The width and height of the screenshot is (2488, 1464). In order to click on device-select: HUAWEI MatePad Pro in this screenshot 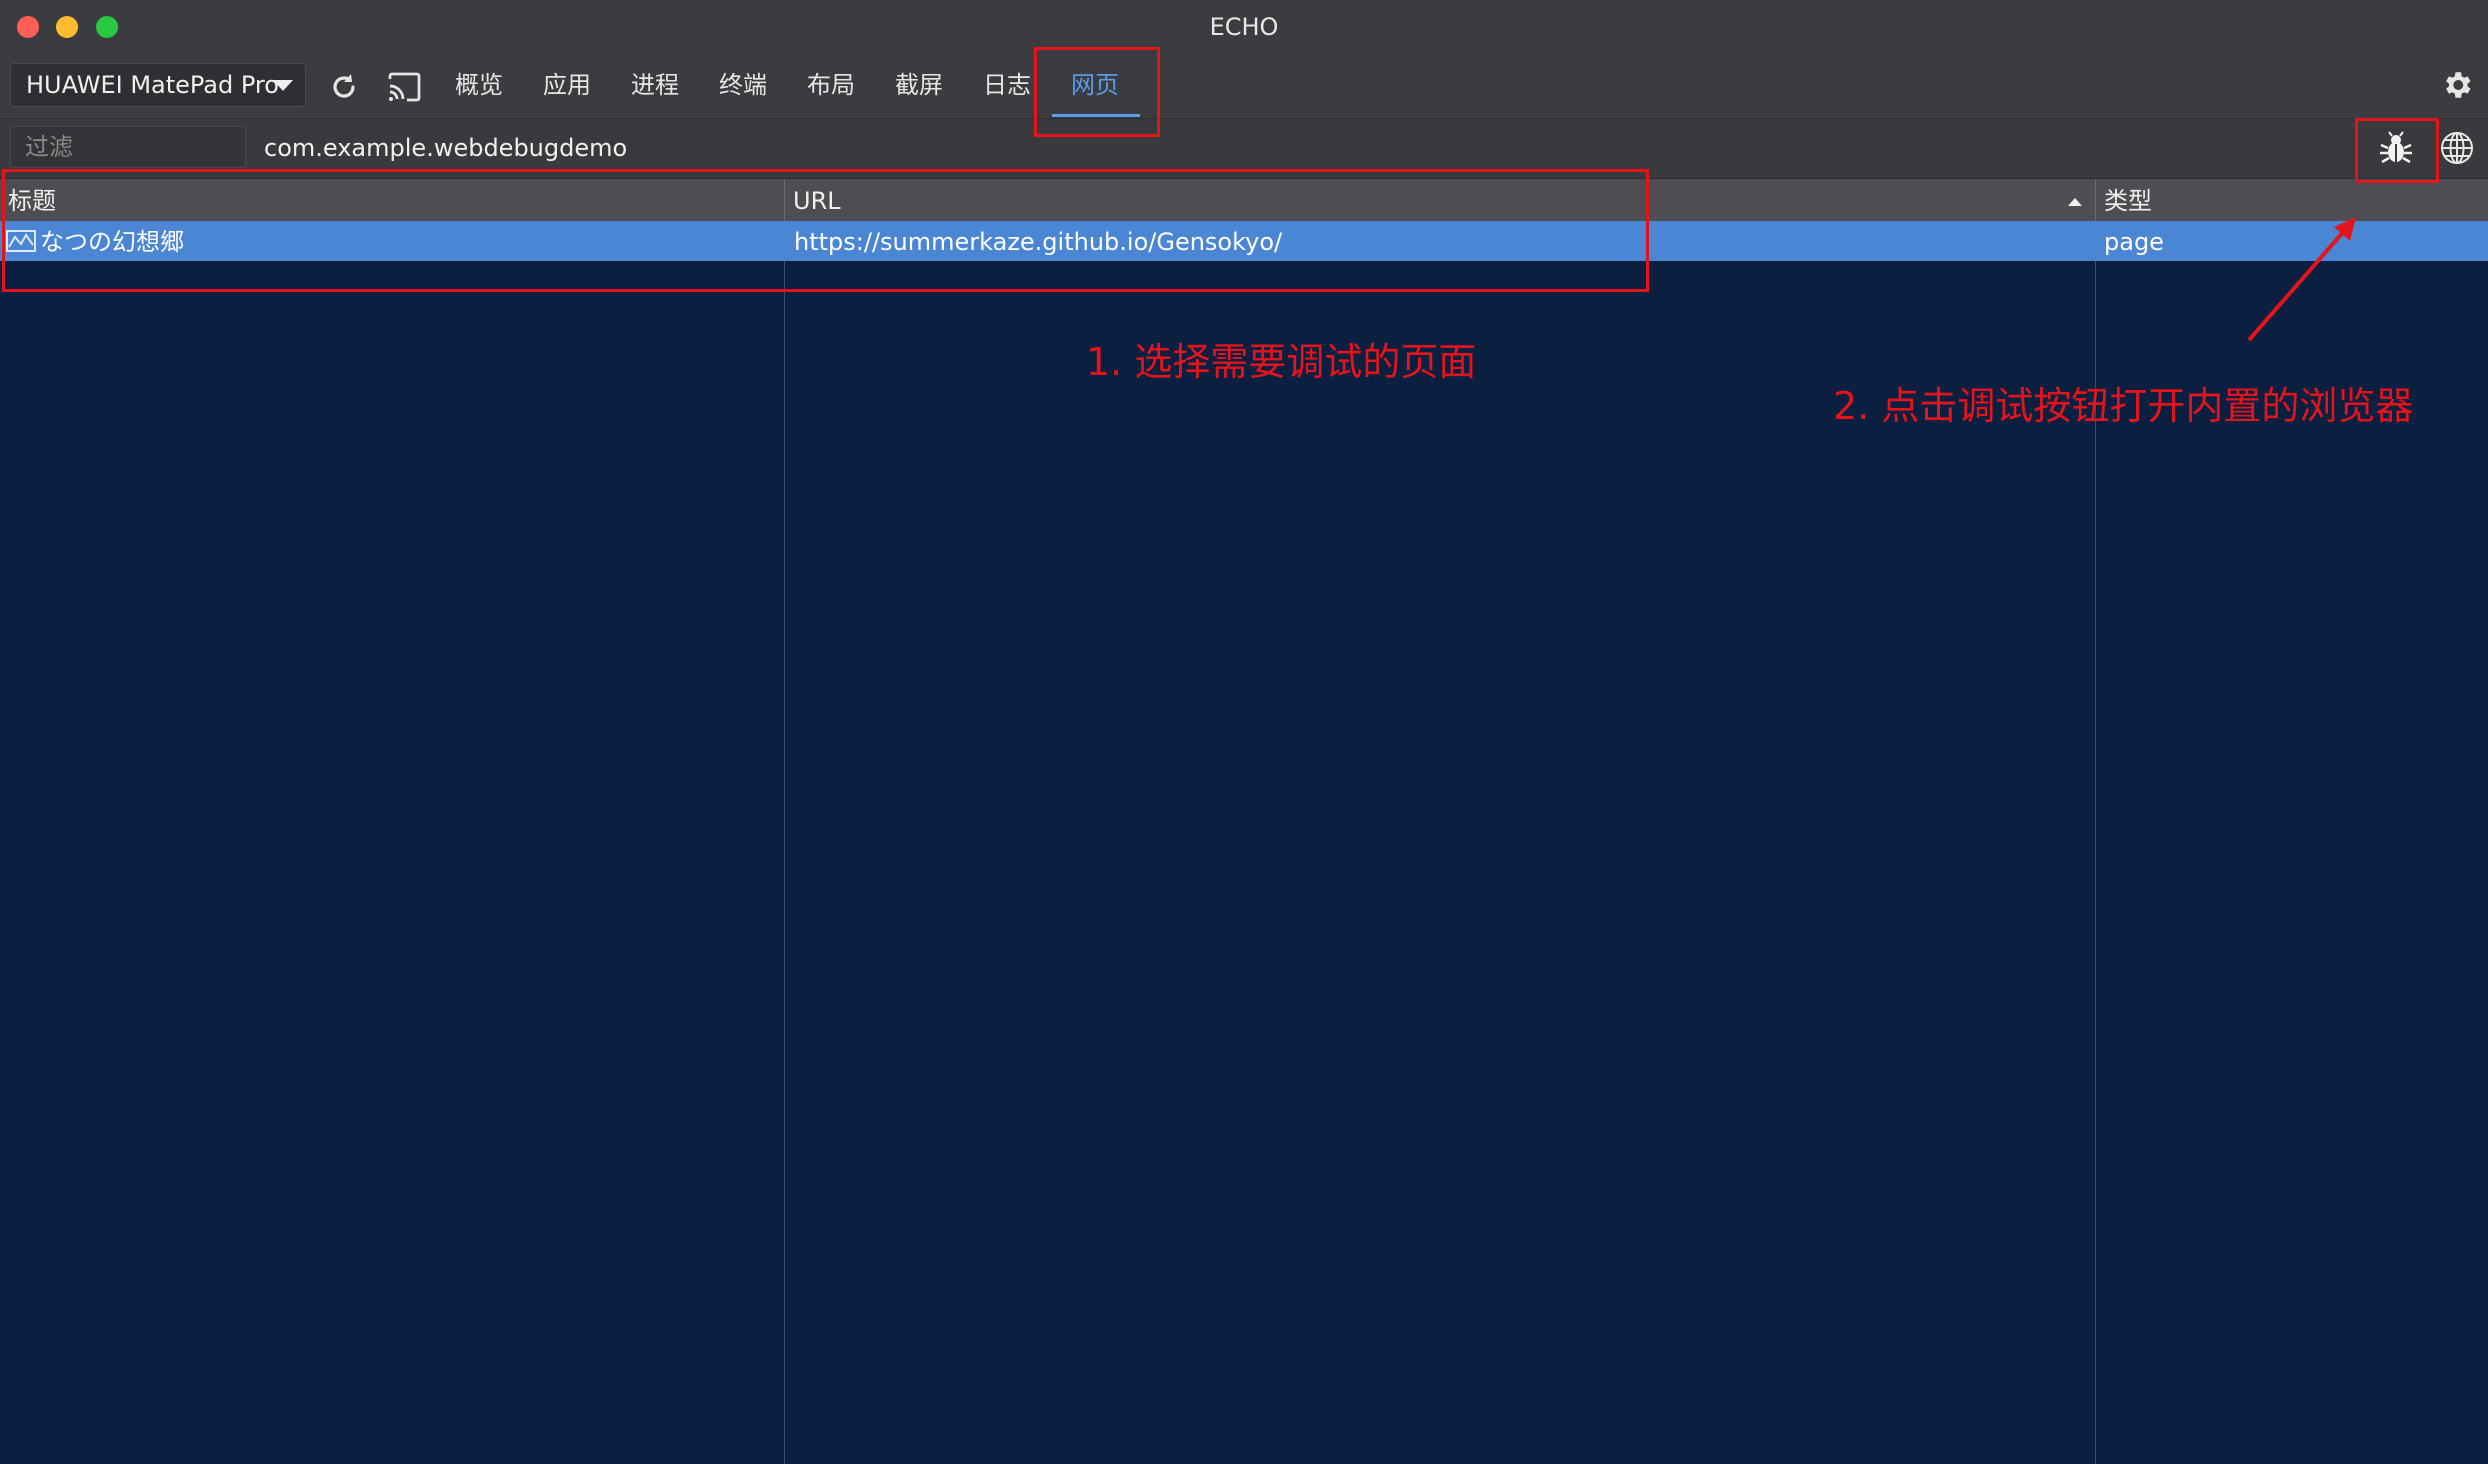, I will do `click(158, 85)`.